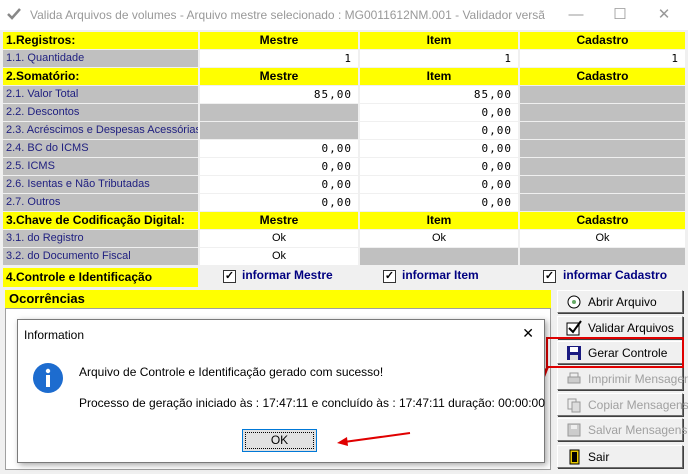 This screenshot has width=688, height=474. What do you see at coordinates (602, 238) in the screenshot?
I see `cell-cadastro: Ok` at bounding box center [602, 238].